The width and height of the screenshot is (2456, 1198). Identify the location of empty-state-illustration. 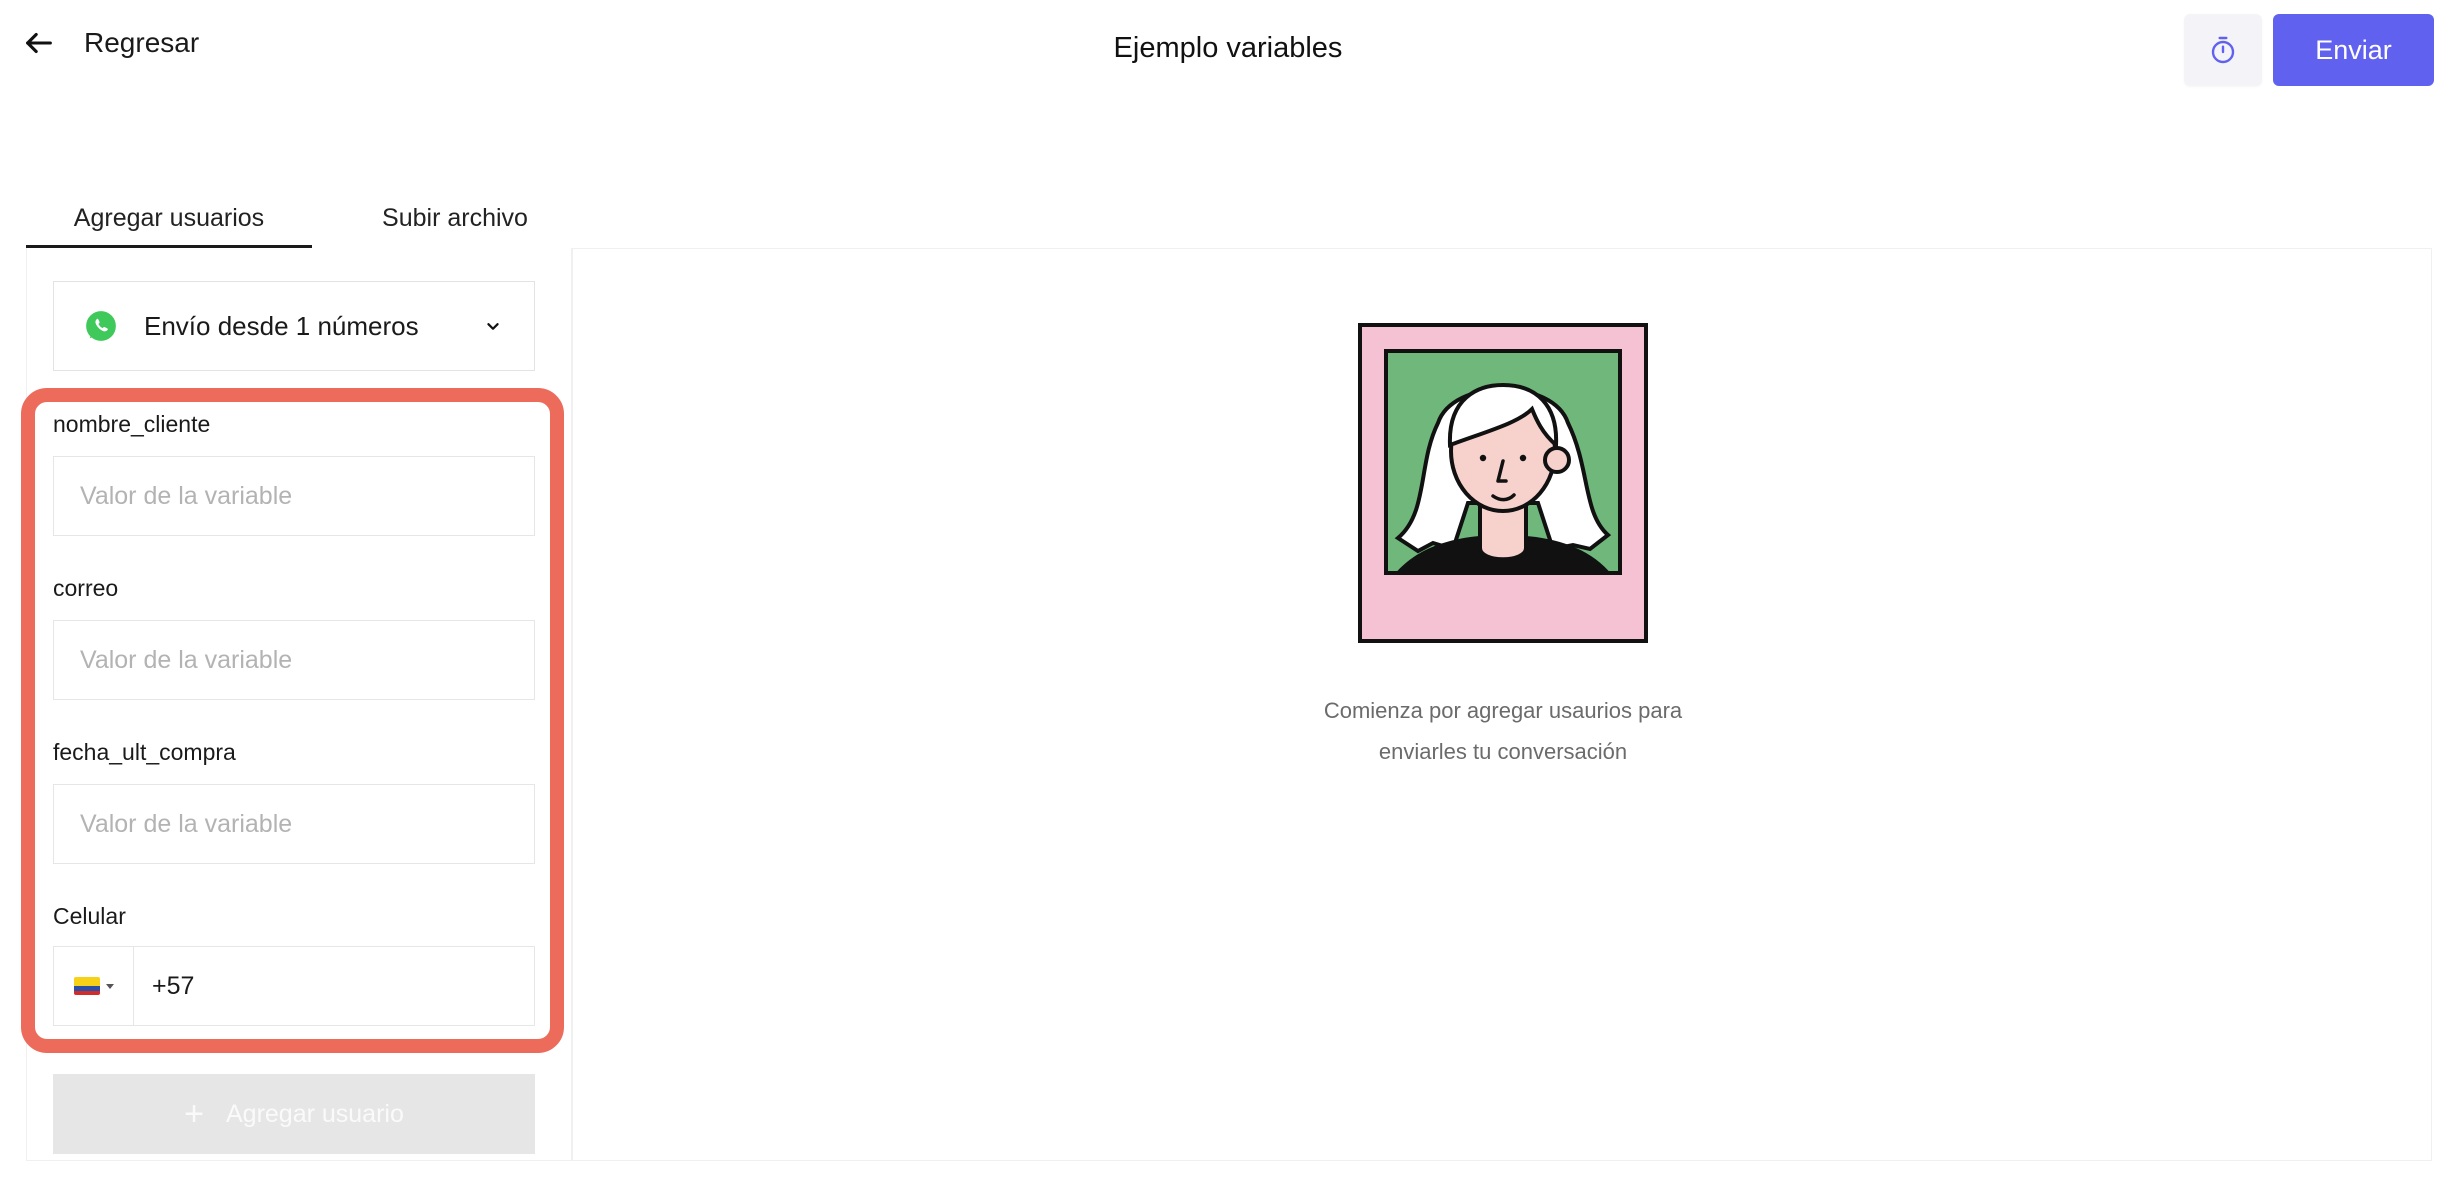
(1503, 483).